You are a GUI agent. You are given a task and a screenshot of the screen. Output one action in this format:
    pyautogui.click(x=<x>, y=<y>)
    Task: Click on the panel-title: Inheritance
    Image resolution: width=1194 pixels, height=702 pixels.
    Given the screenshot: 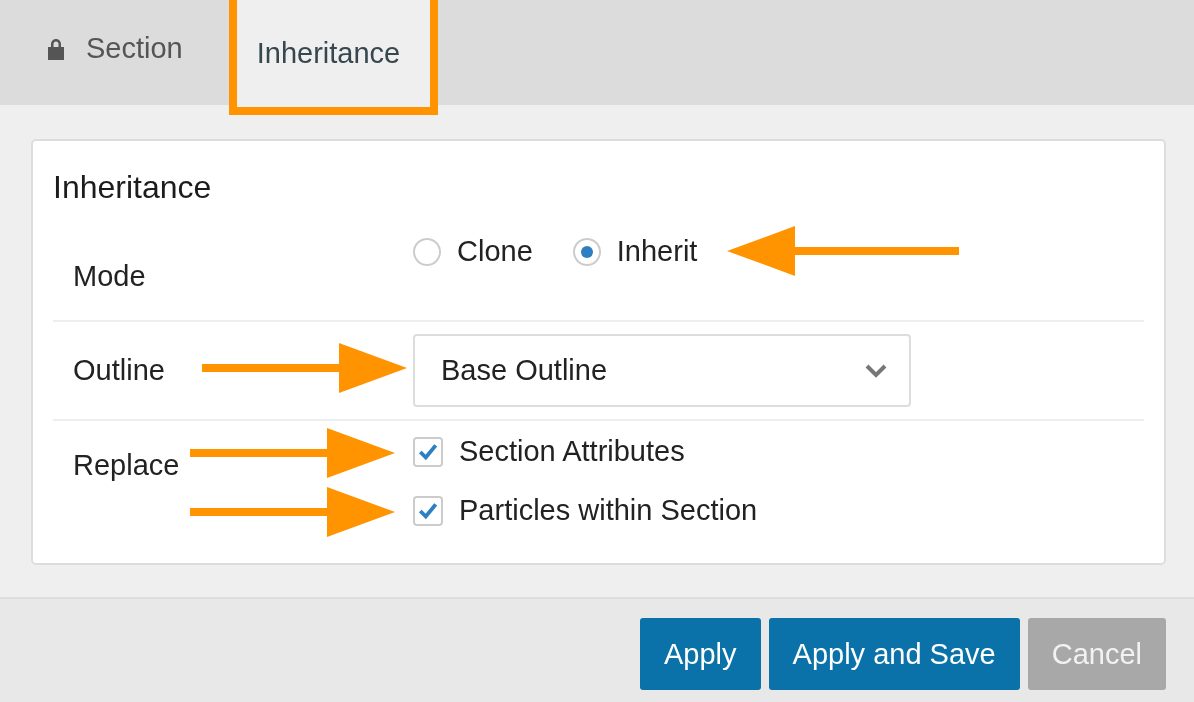 What is the action you would take?
    pyautogui.click(x=133, y=187)
    